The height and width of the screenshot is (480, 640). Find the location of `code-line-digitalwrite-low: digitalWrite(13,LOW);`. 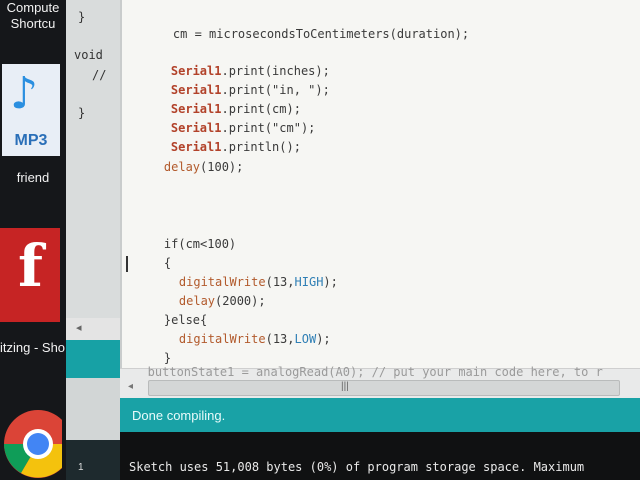

code-line-digitalwrite-low: digitalWrite(13,LOW); is located at coordinates (240, 339).